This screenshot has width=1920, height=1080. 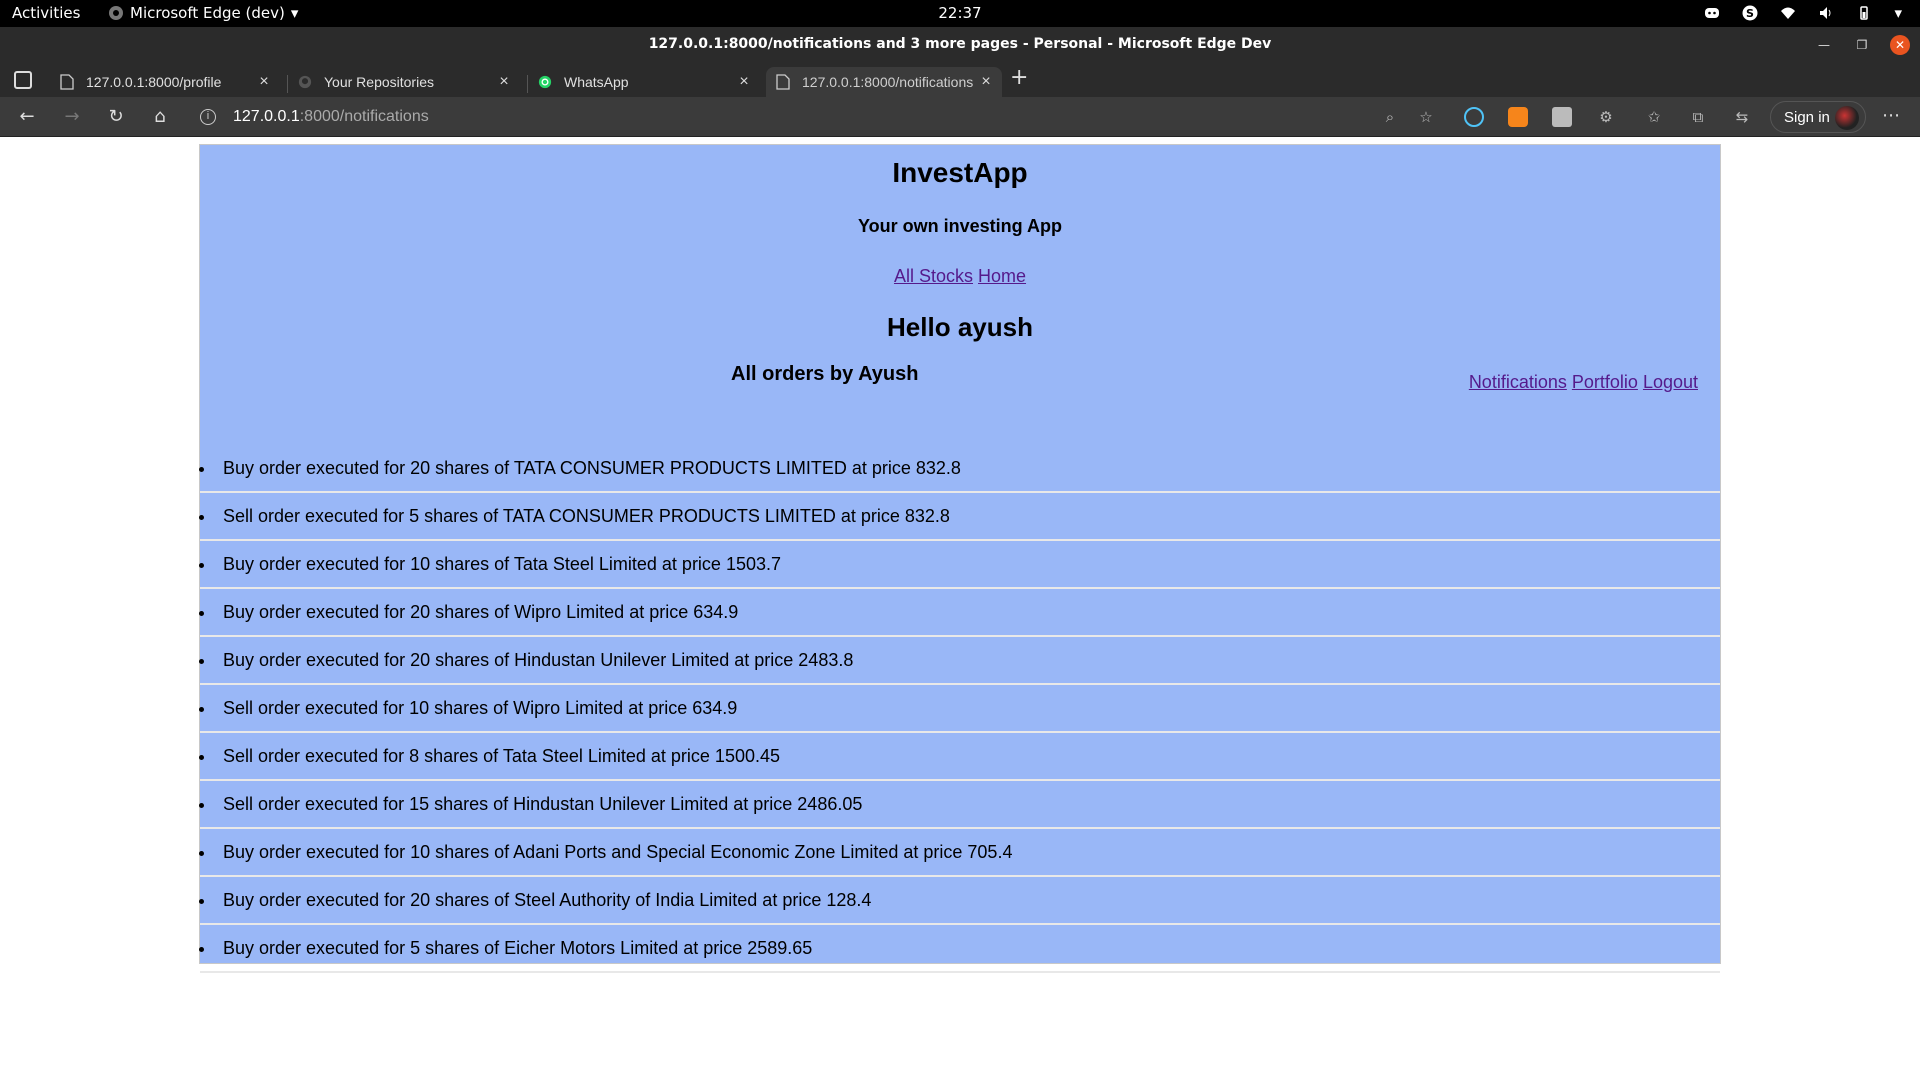 What do you see at coordinates (1712, 13) in the screenshot?
I see `discord-icon` at bounding box center [1712, 13].